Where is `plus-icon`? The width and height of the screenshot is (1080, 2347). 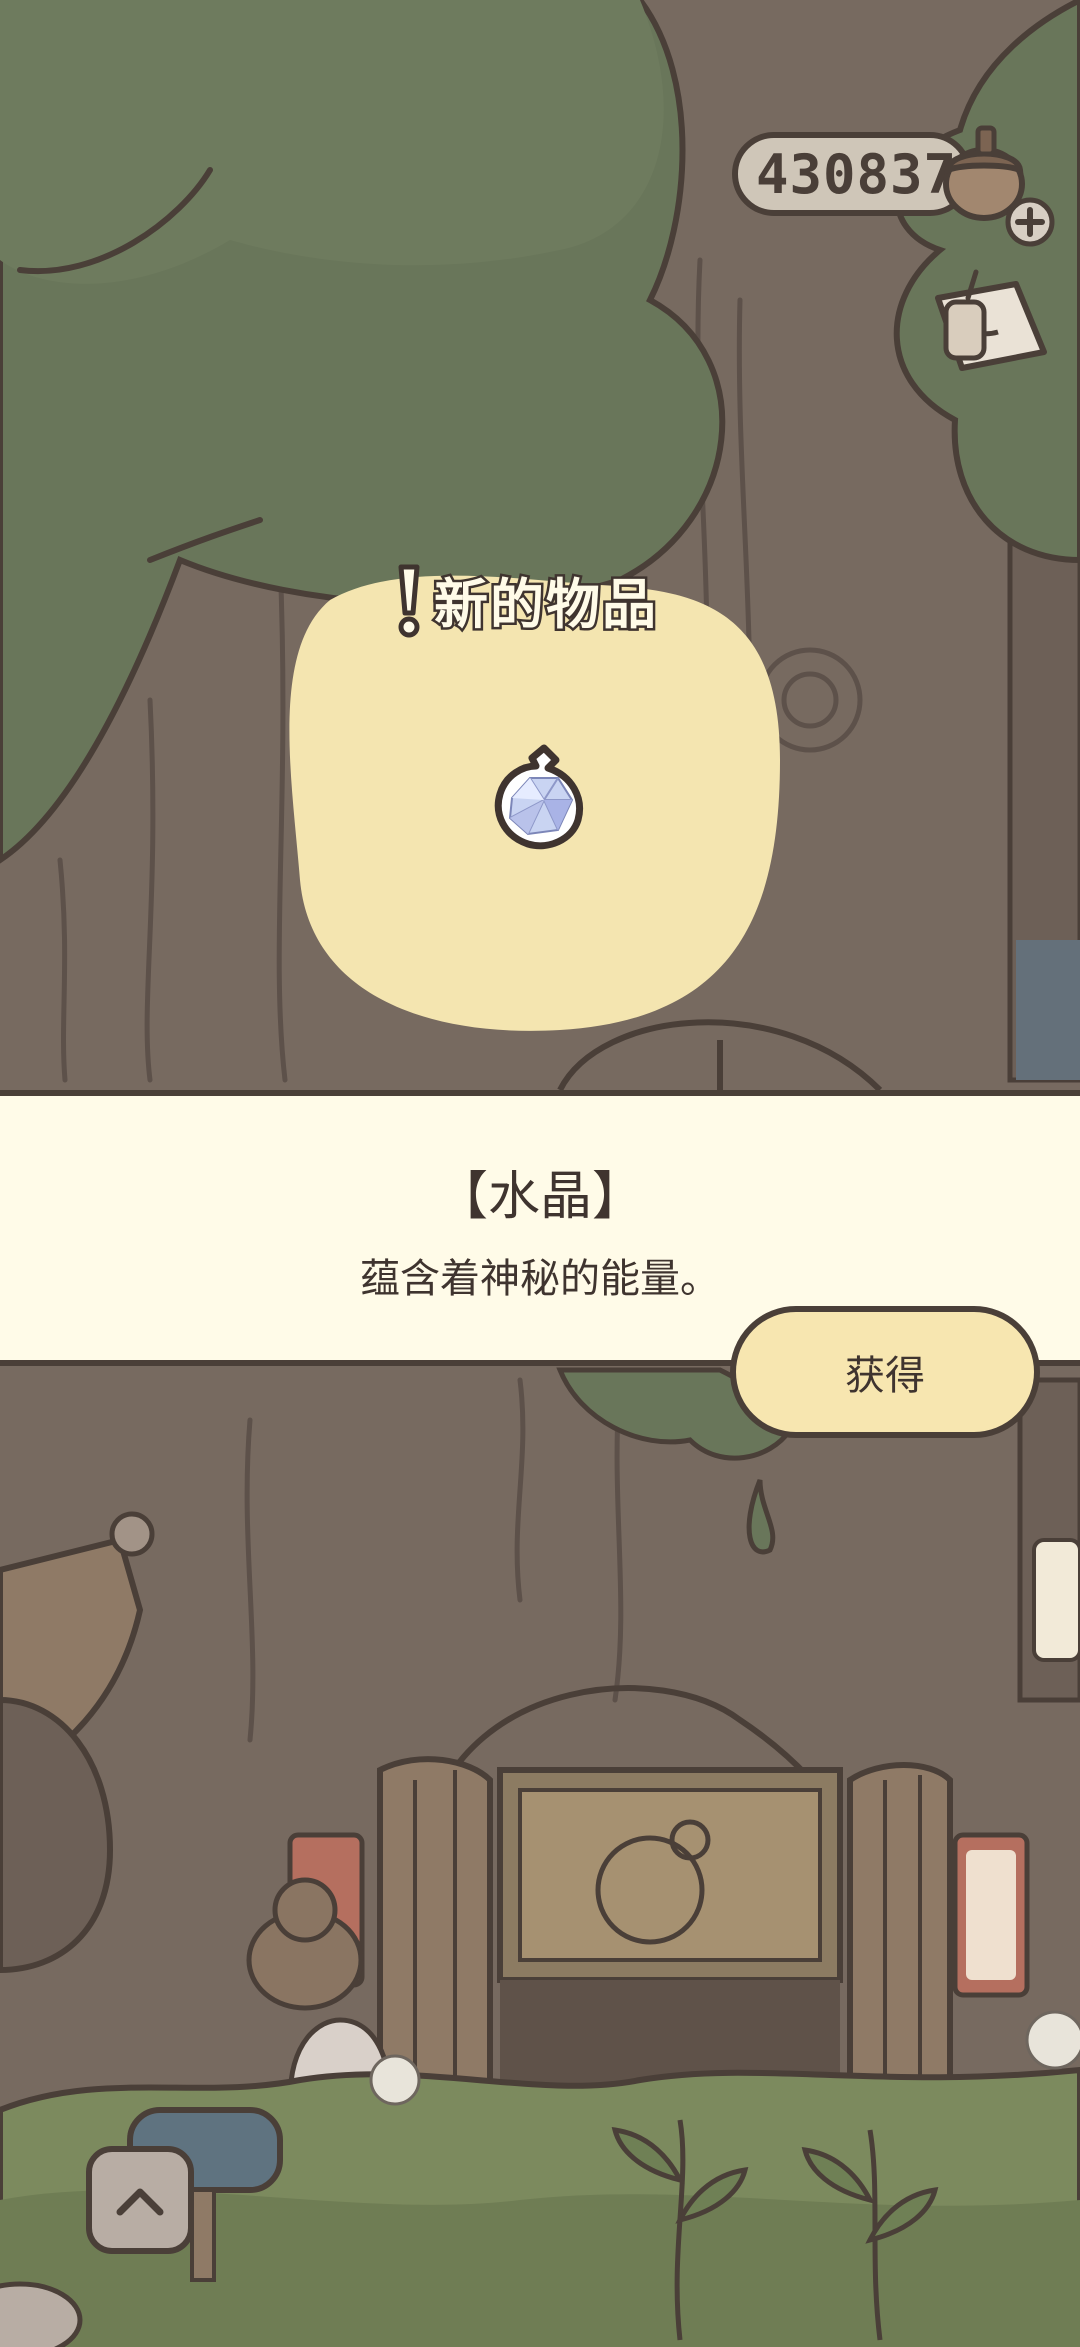 plus-icon is located at coordinates (1030, 222).